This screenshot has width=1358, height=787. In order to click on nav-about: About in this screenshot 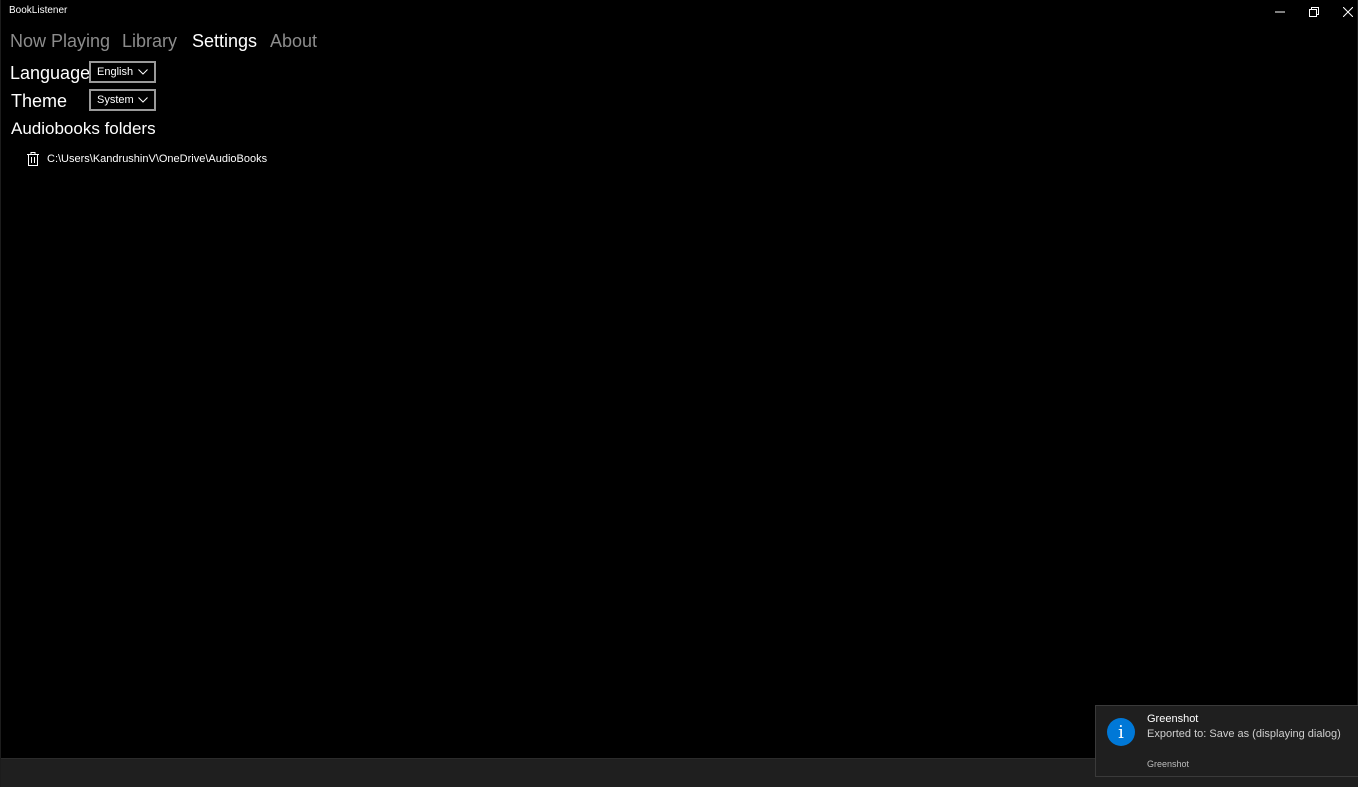, I will do `click(293, 41)`.